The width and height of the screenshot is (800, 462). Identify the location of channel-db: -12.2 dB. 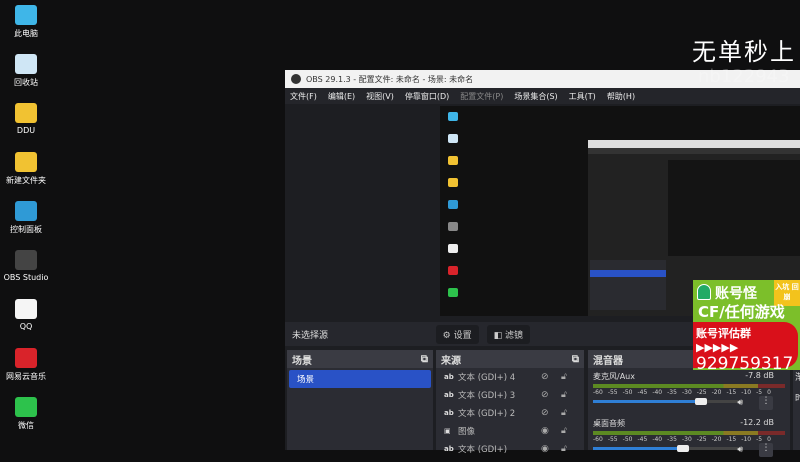
(757, 422).